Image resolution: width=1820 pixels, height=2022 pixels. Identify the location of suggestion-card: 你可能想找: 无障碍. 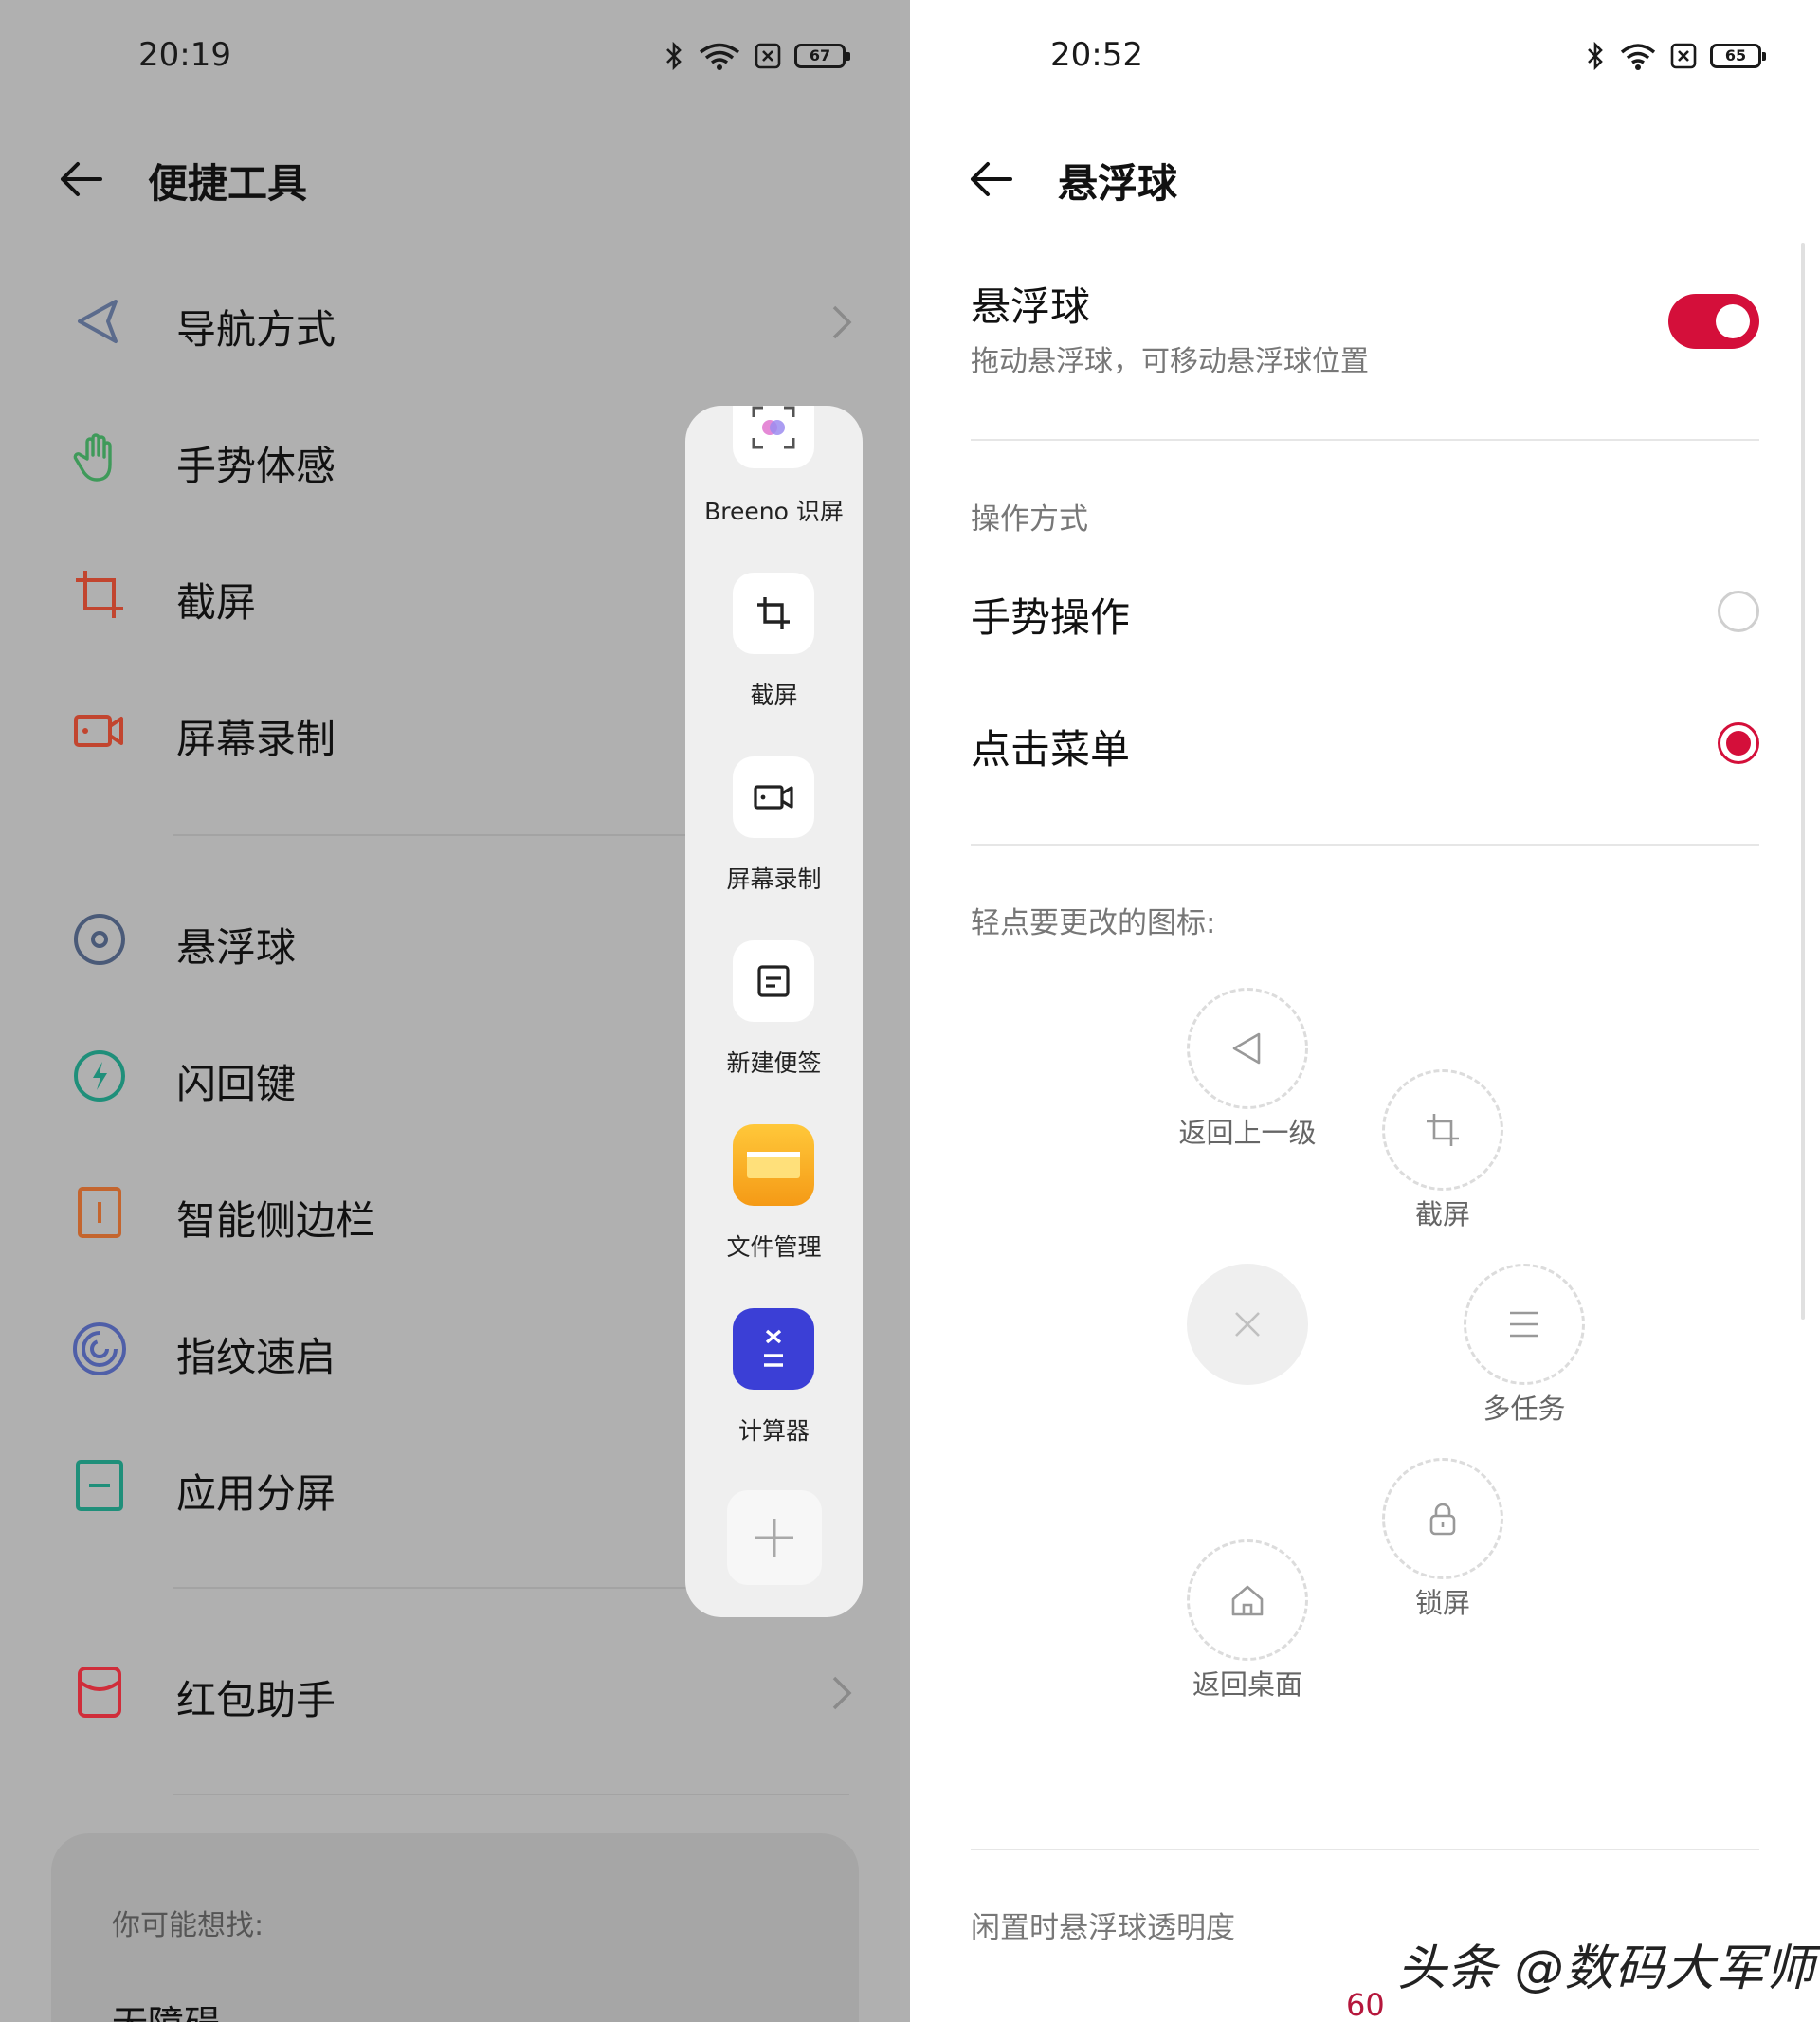
(455, 1927).